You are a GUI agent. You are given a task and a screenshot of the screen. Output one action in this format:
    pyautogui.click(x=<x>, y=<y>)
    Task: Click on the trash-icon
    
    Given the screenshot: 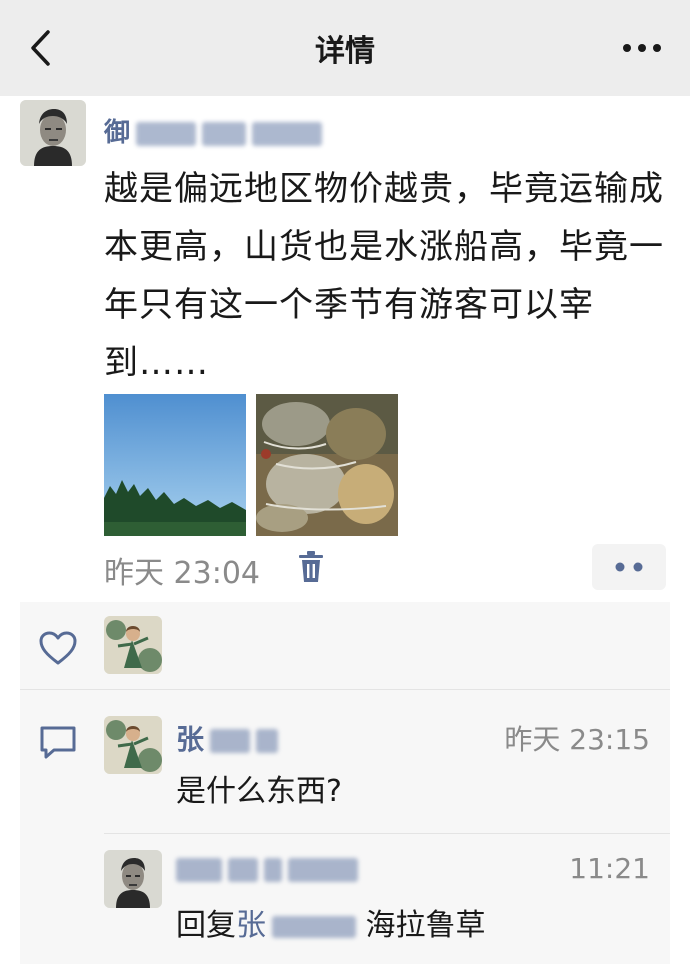 What is the action you would take?
    pyautogui.click(x=311, y=567)
    